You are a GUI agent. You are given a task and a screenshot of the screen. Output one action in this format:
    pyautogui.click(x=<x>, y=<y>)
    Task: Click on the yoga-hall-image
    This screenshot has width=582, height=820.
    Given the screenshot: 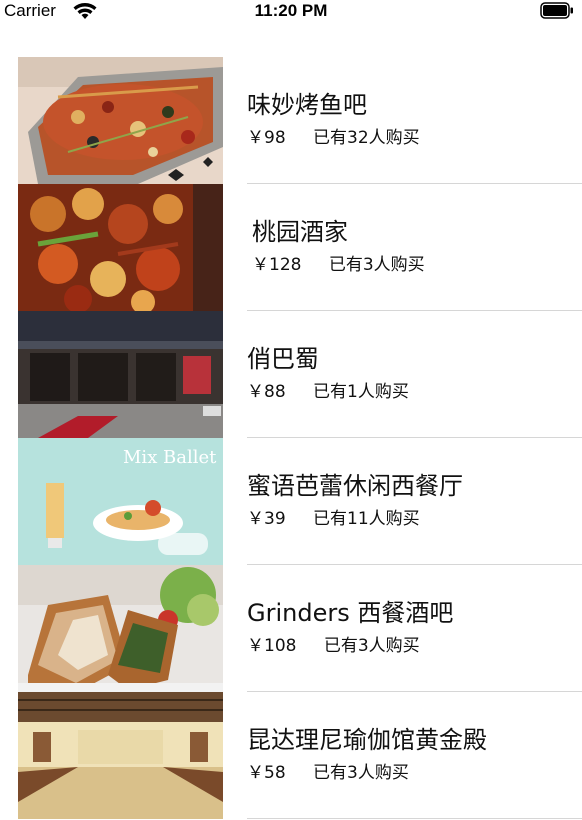 What is the action you would take?
    pyautogui.click(x=120, y=755)
    